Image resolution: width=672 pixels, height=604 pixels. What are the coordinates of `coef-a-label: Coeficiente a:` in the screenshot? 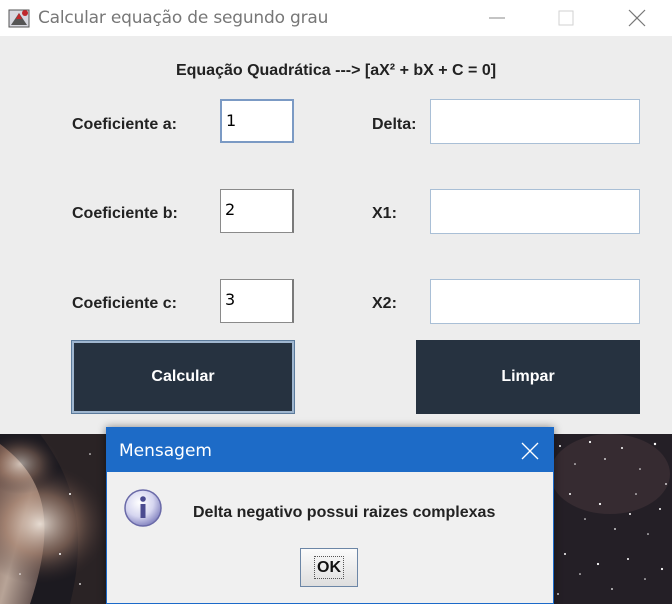 It's located at (124, 124).